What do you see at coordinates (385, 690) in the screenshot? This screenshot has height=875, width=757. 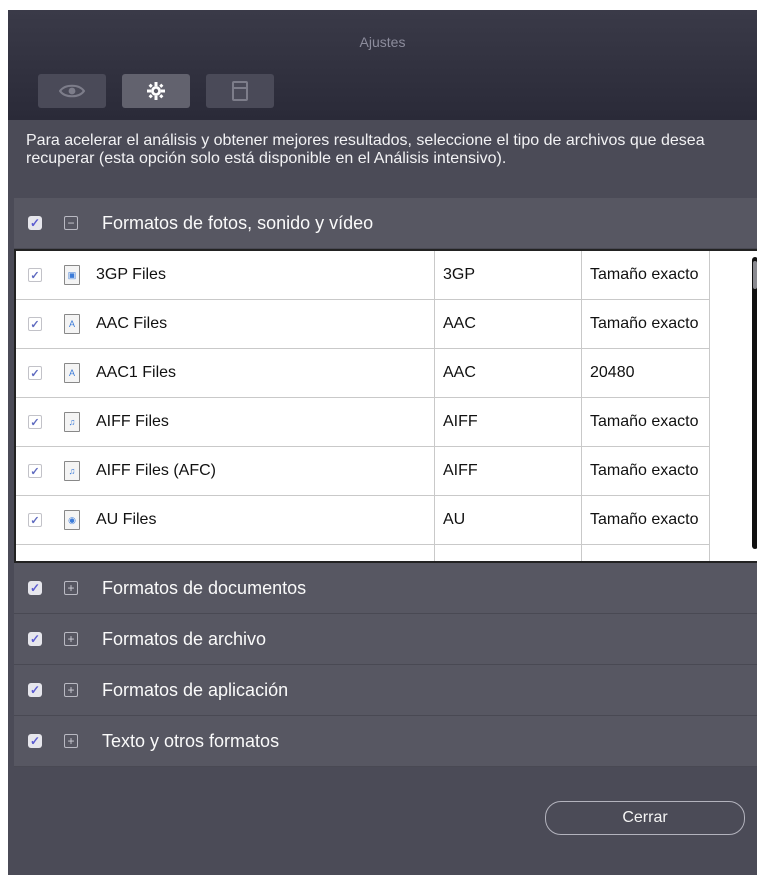 I see `section-header-applications: ✓ + Formatos de aplicación` at bounding box center [385, 690].